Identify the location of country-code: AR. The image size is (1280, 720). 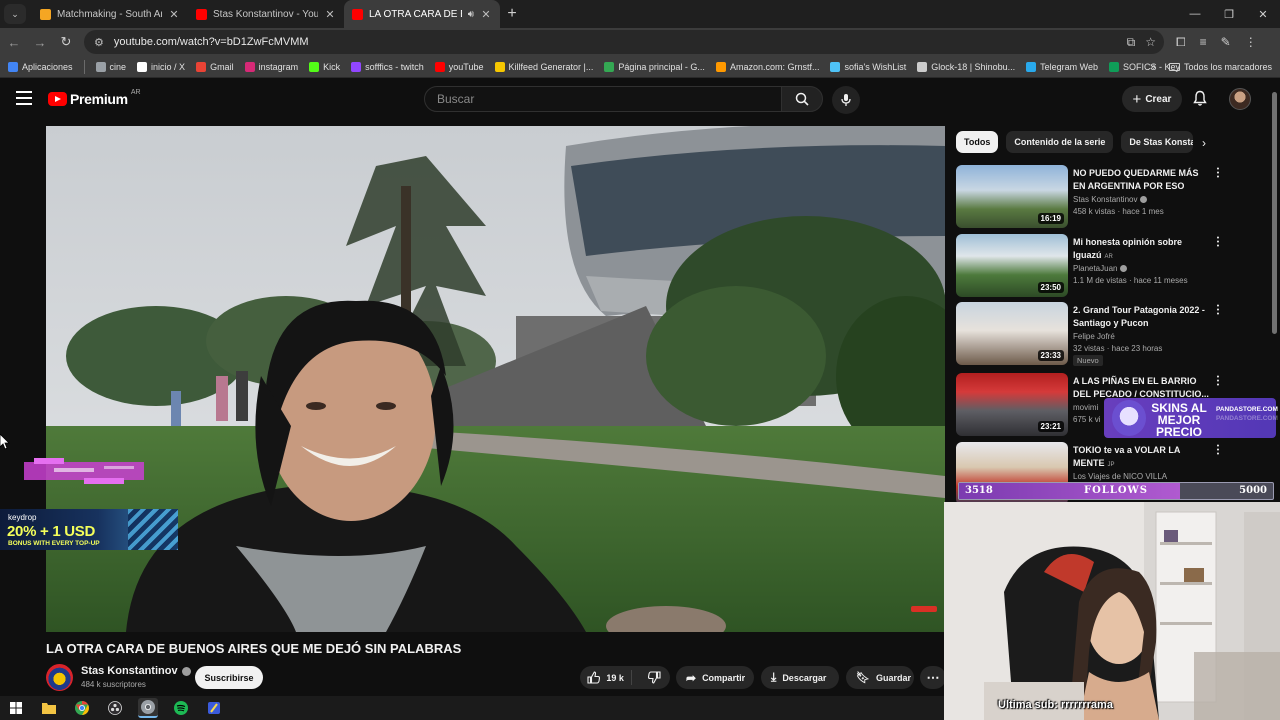
(135, 92).